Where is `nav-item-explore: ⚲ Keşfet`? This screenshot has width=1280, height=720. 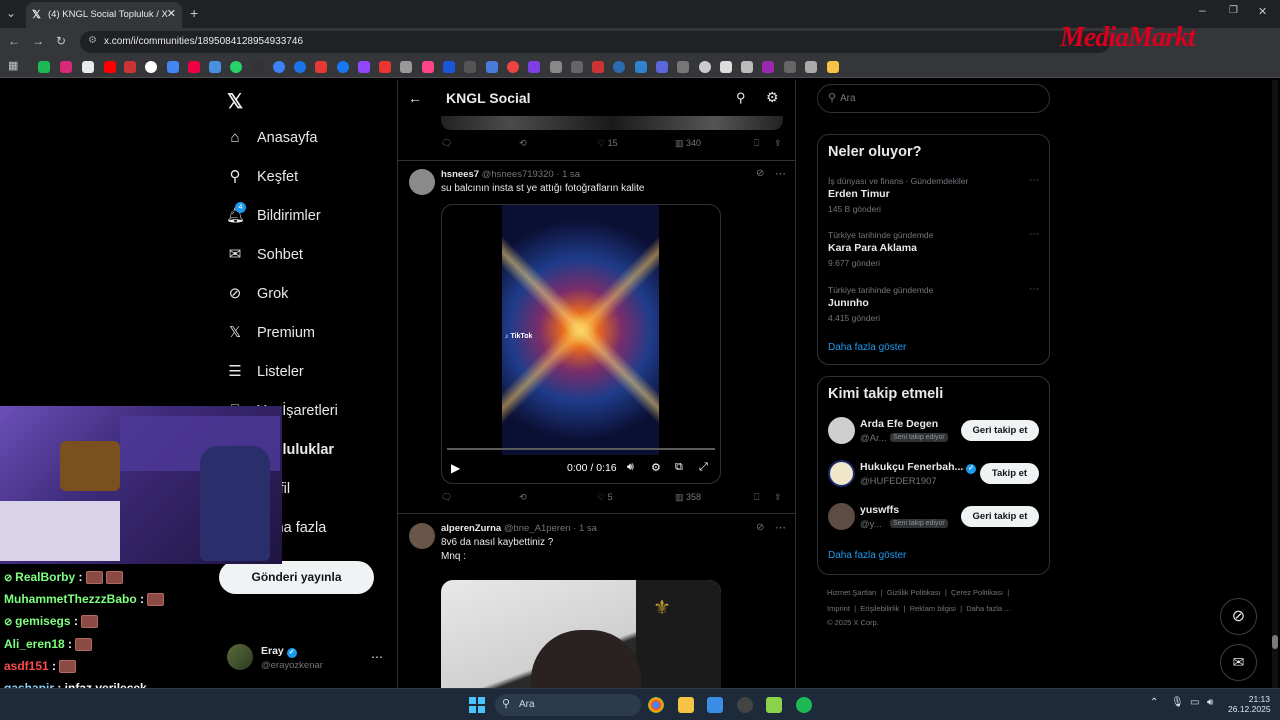 nav-item-explore: ⚲ Keşfet is located at coordinates (262, 177).